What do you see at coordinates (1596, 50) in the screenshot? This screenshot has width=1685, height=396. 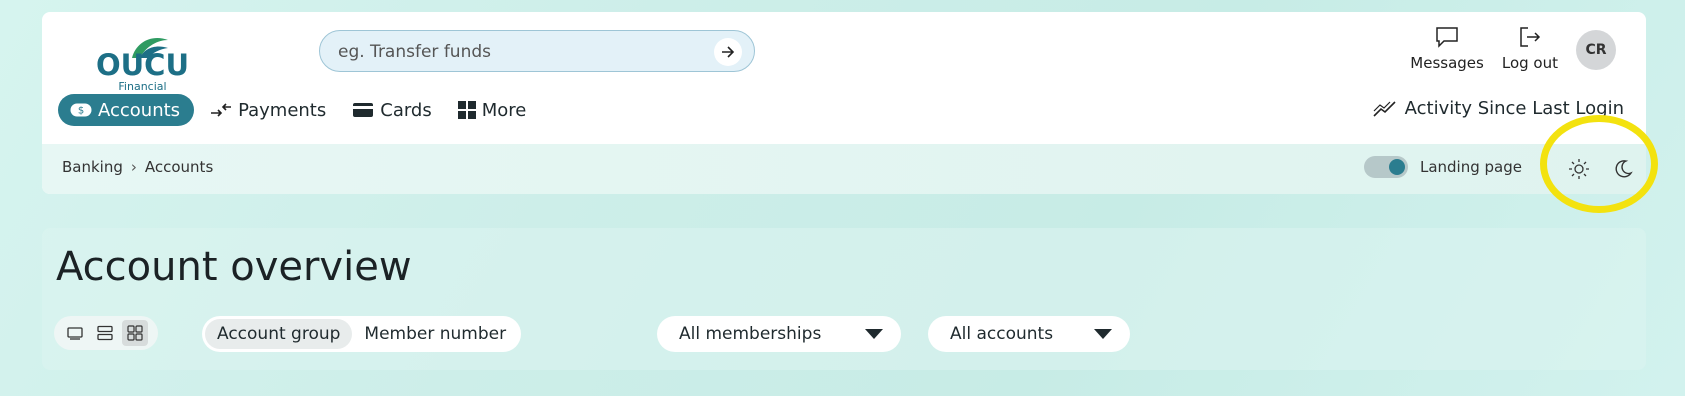 I see `user-avatar: CR` at bounding box center [1596, 50].